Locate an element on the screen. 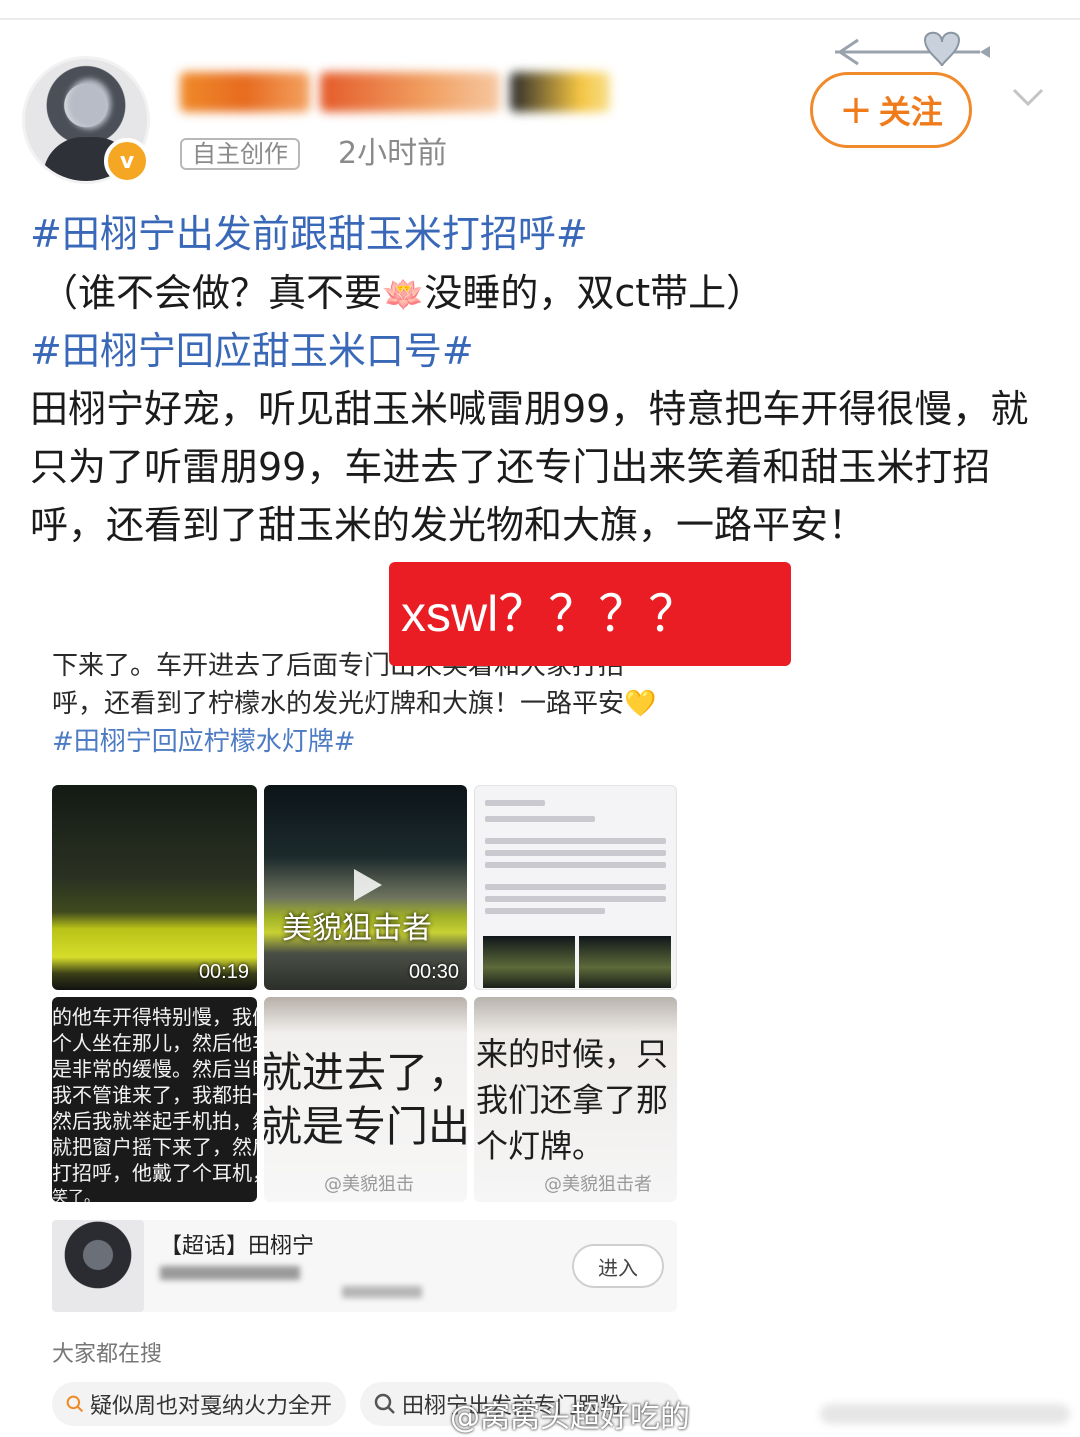 This screenshot has width=1080, height=1437. video-duration: 00:30 is located at coordinates (433, 972).